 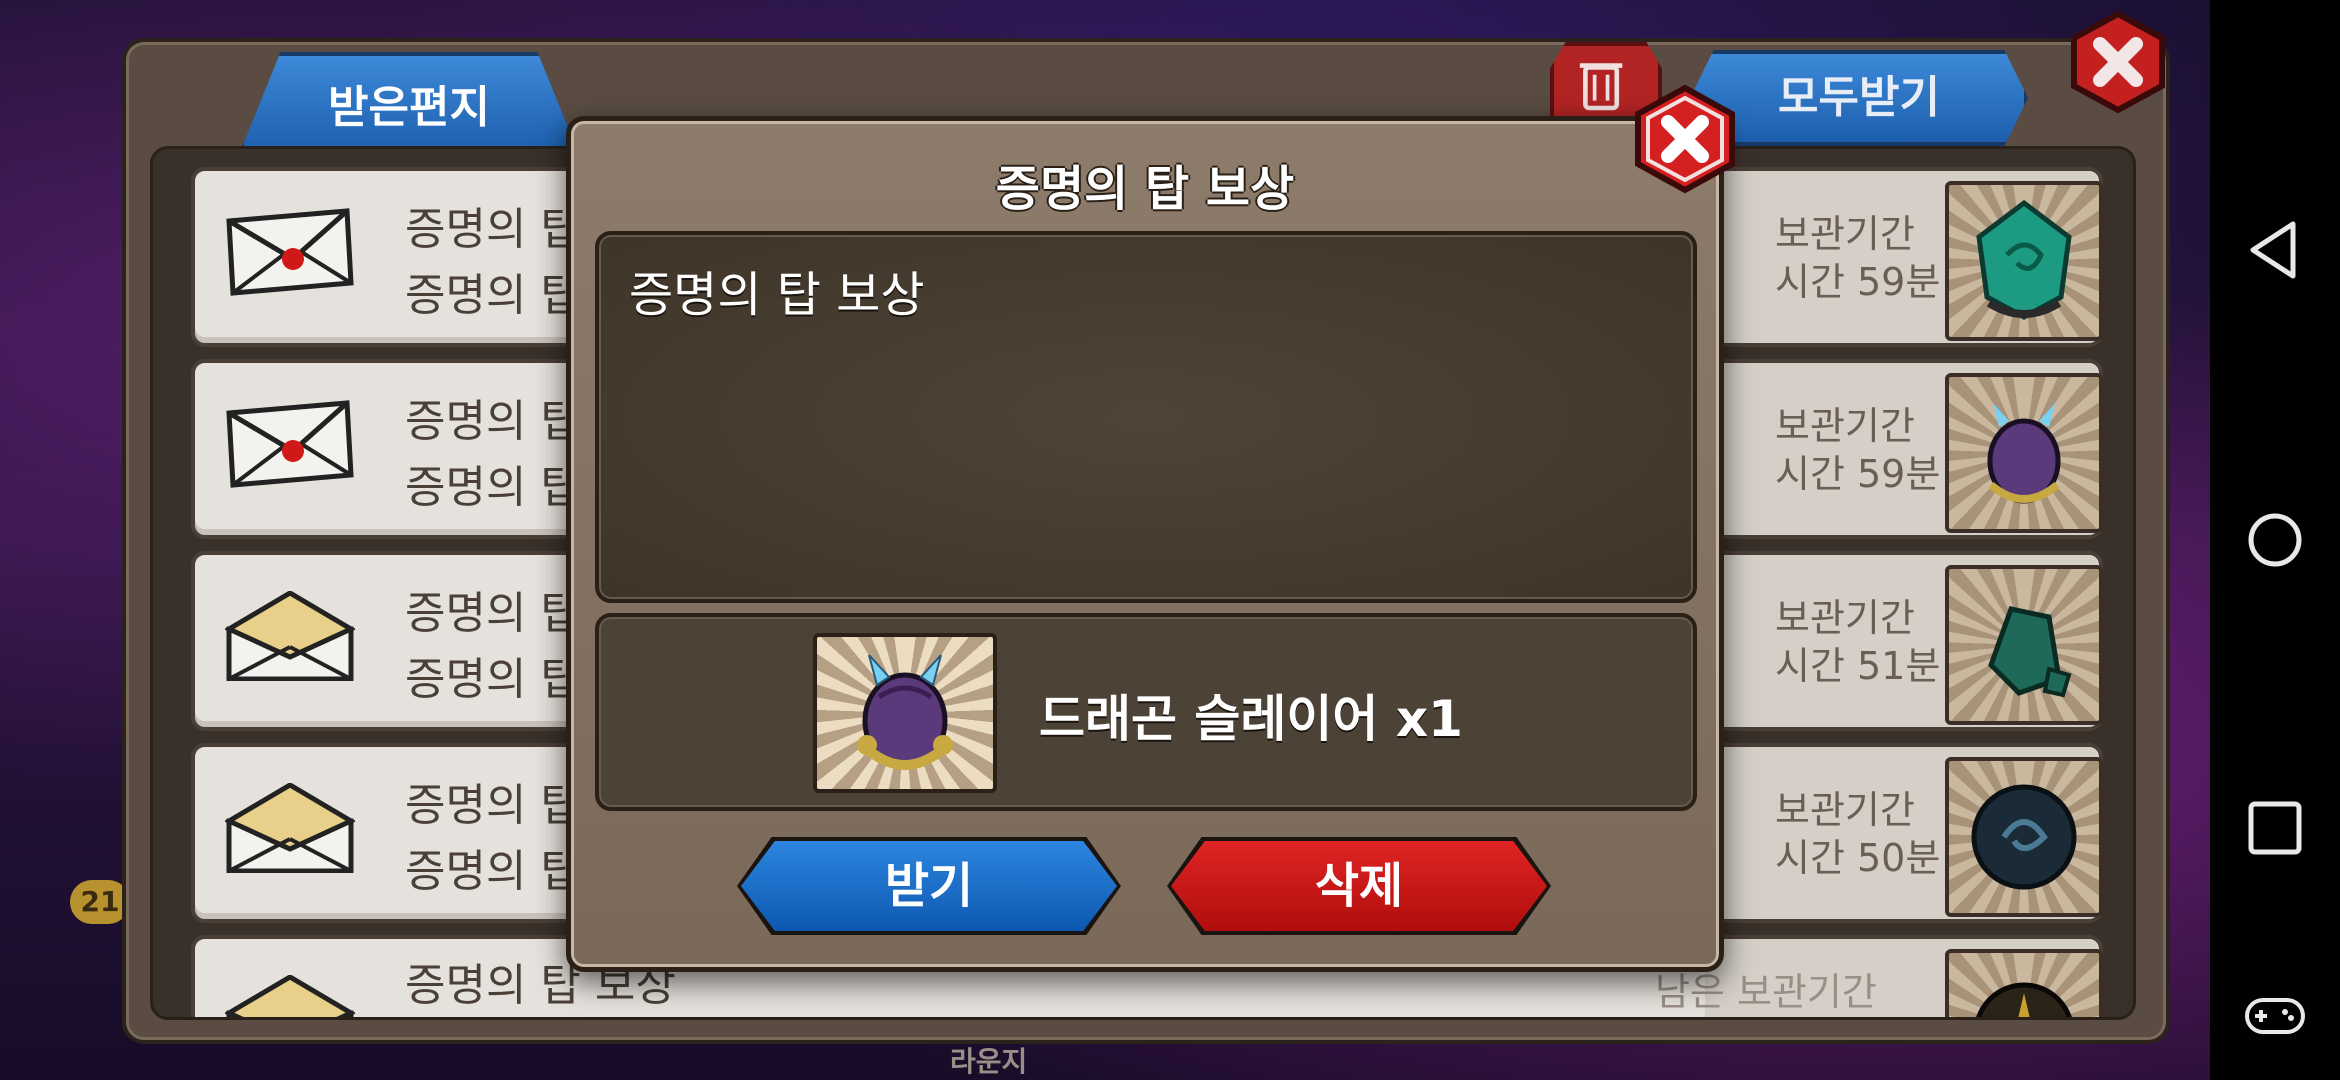 I want to click on delete-button: 삭제, so click(x=1359, y=886).